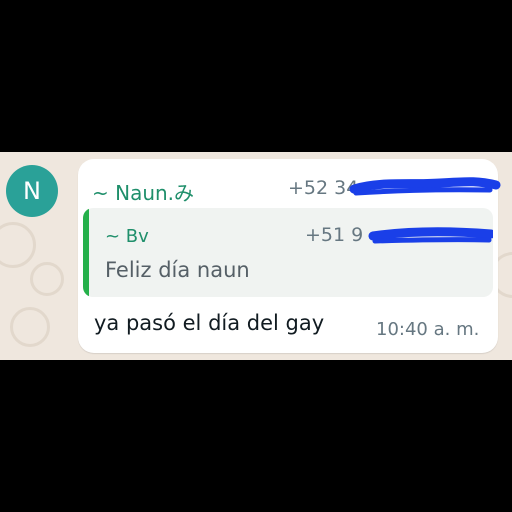 Image resolution: width=512 pixels, height=512 pixels. What do you see at coordinates (143, 191) in the screenshot?
I see `sender-name: ~ Naun.み` at bounding box center [143, 191].